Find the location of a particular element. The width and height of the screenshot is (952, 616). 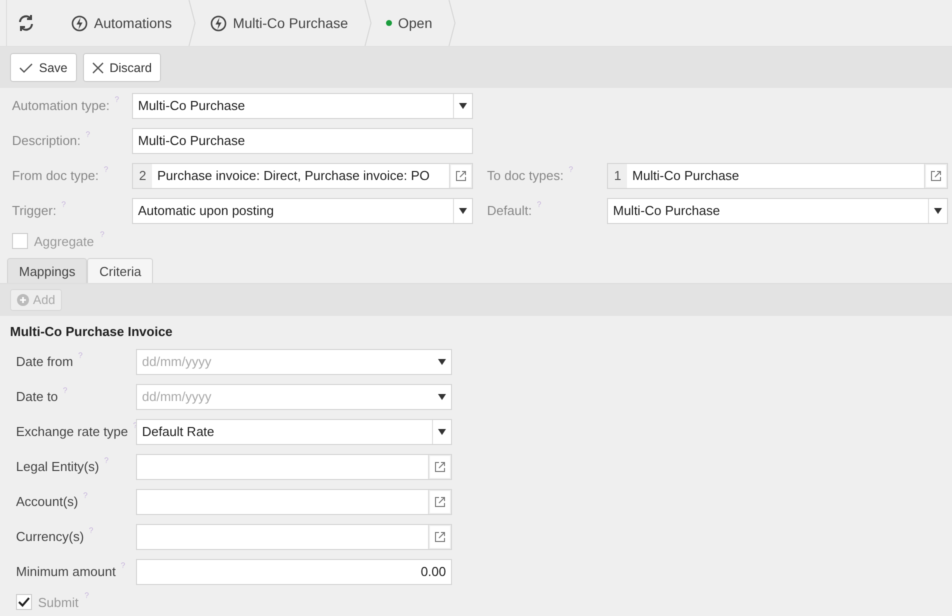

field-label: Trigger: is located at coordinates (34, 210).